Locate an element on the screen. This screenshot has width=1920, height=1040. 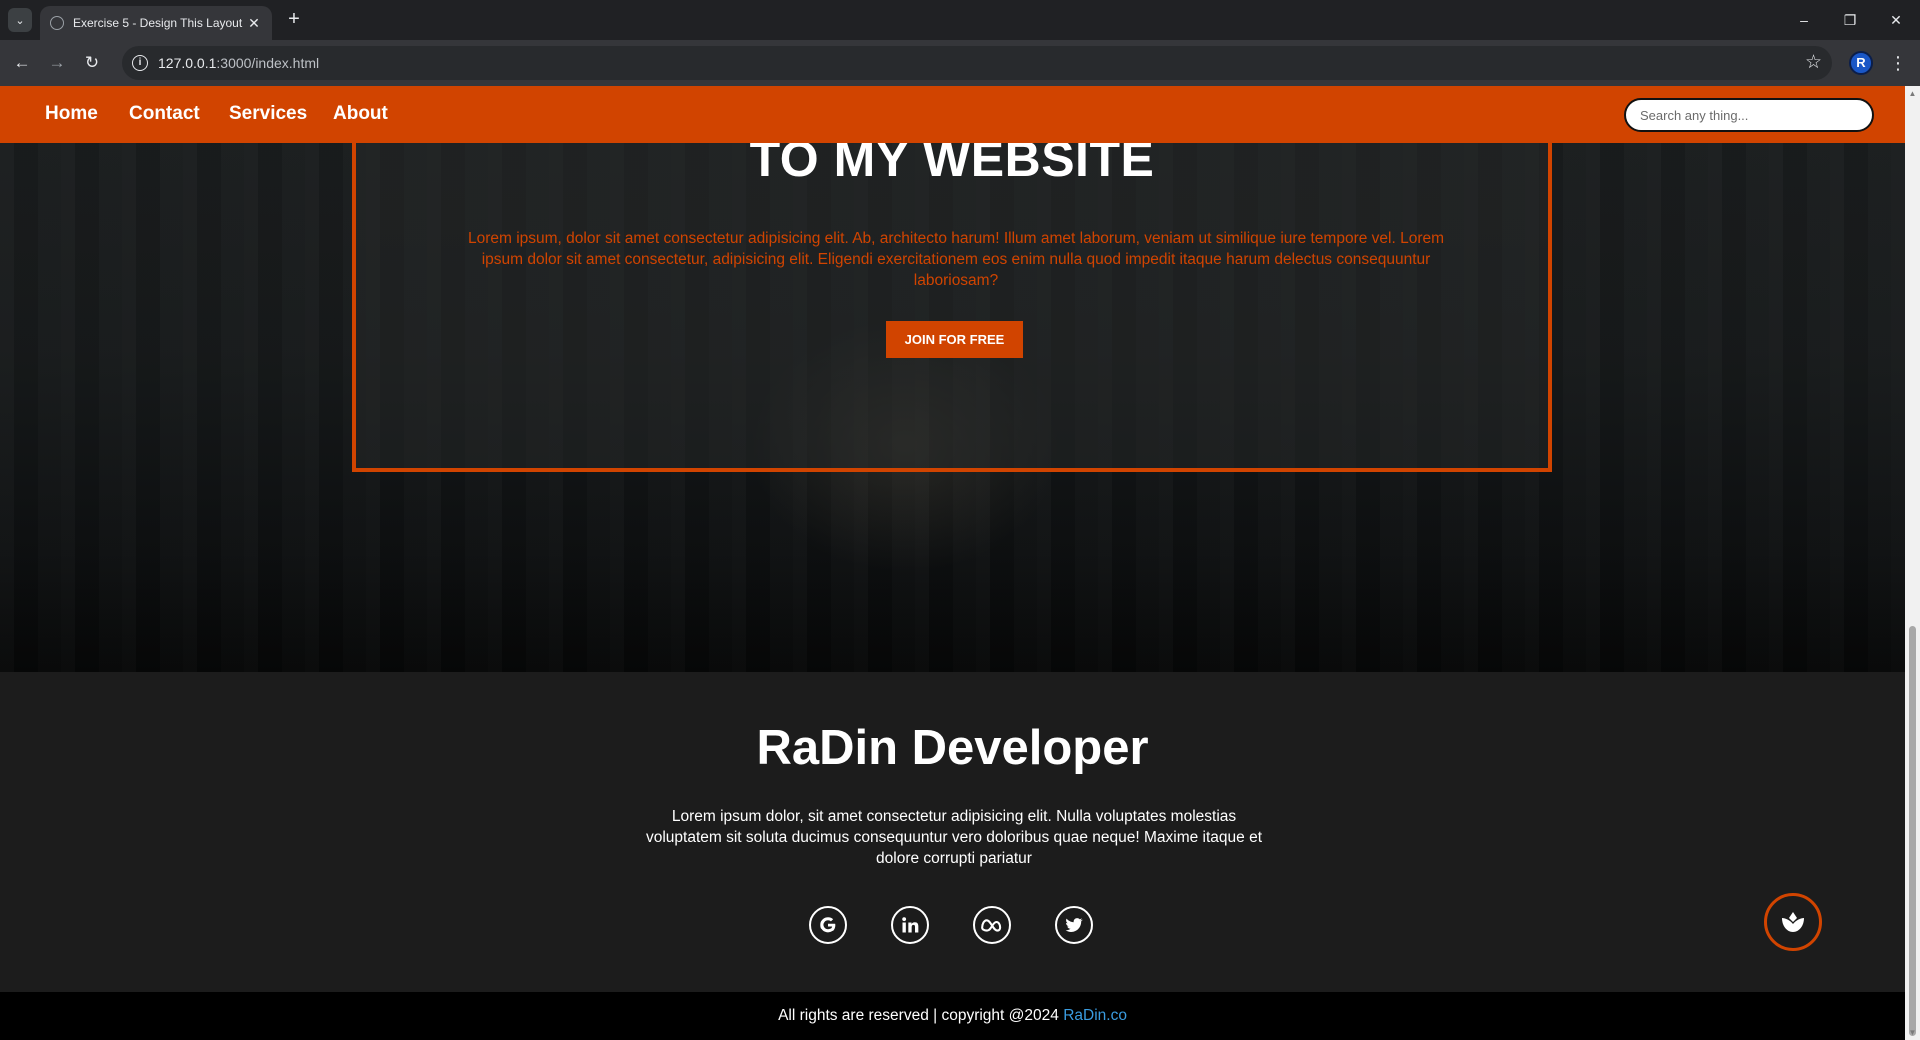
site-header: Home Contact Services About is located at coordinates (952, 114).